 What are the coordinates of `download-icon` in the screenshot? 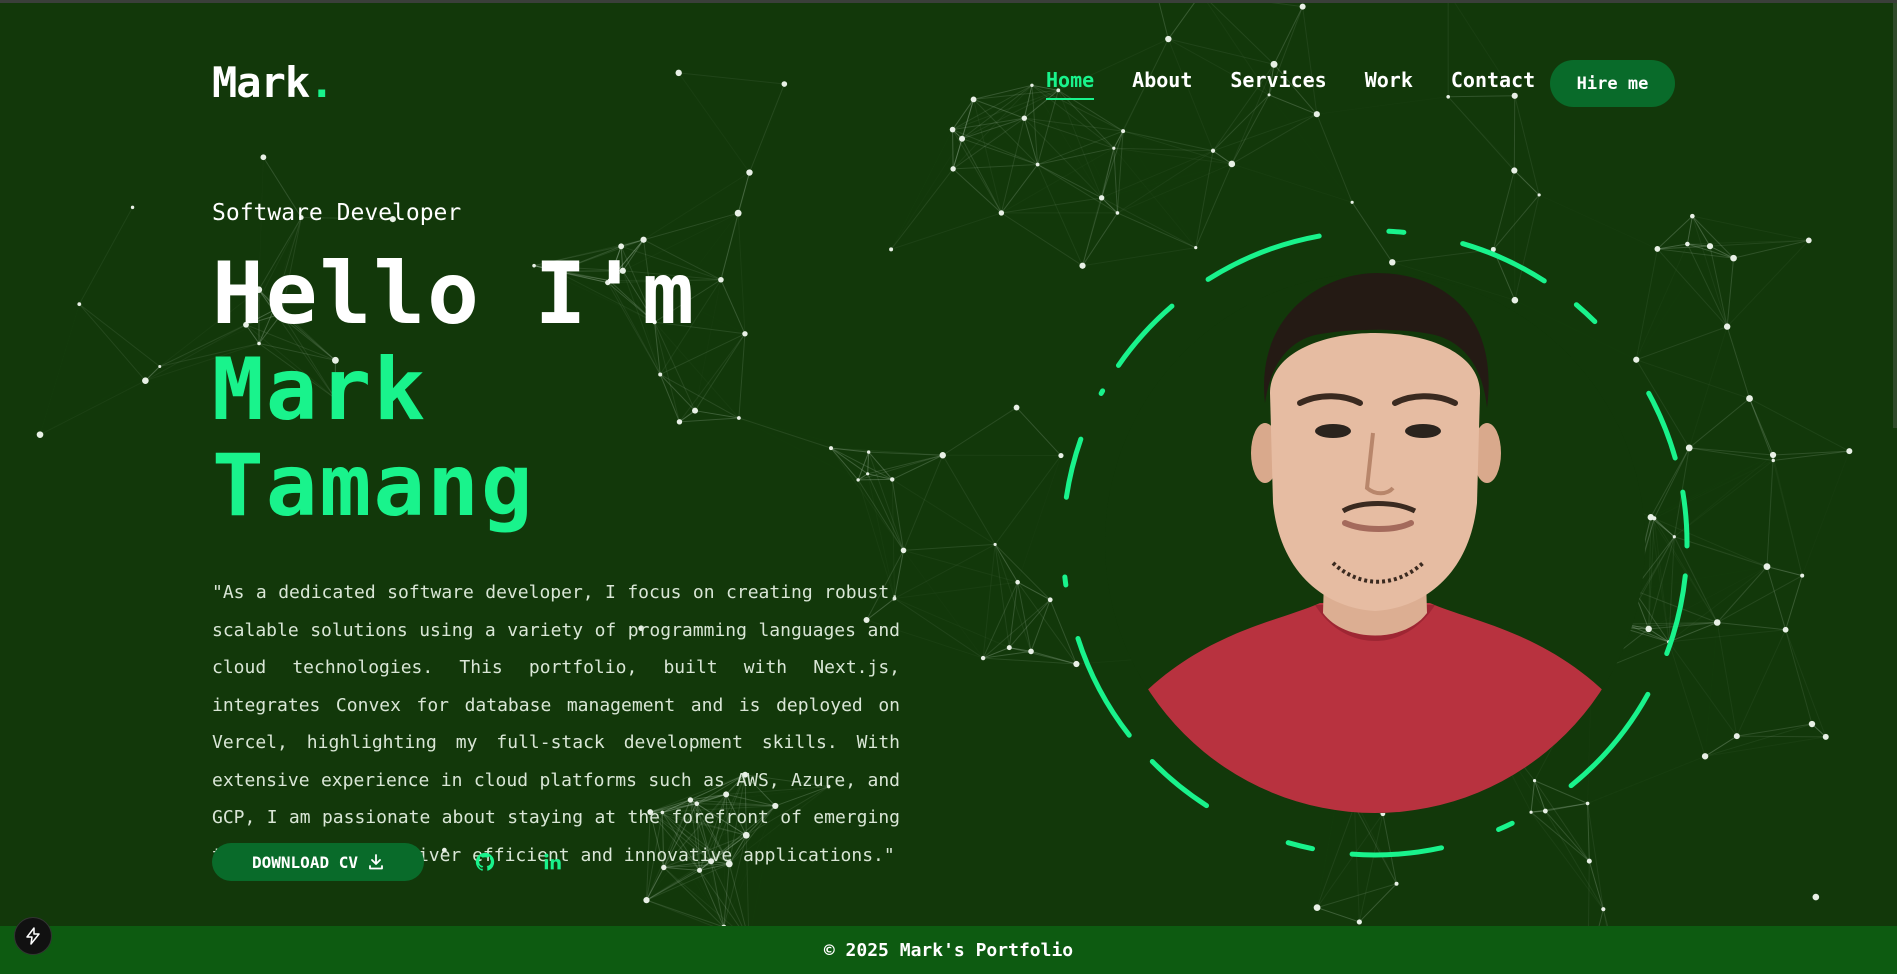 It's located at (376, 862).